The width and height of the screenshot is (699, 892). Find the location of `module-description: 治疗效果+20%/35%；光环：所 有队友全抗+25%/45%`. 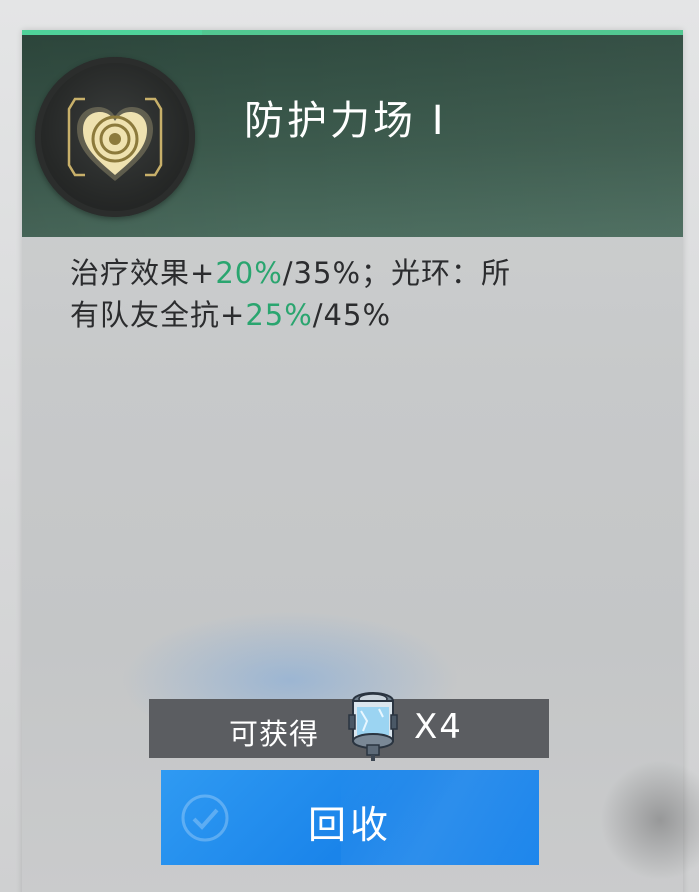

module-description: 治疗效果+20%/35%；光环：所 有队友全抗+25%/45% is located at coordinates (360, 294).